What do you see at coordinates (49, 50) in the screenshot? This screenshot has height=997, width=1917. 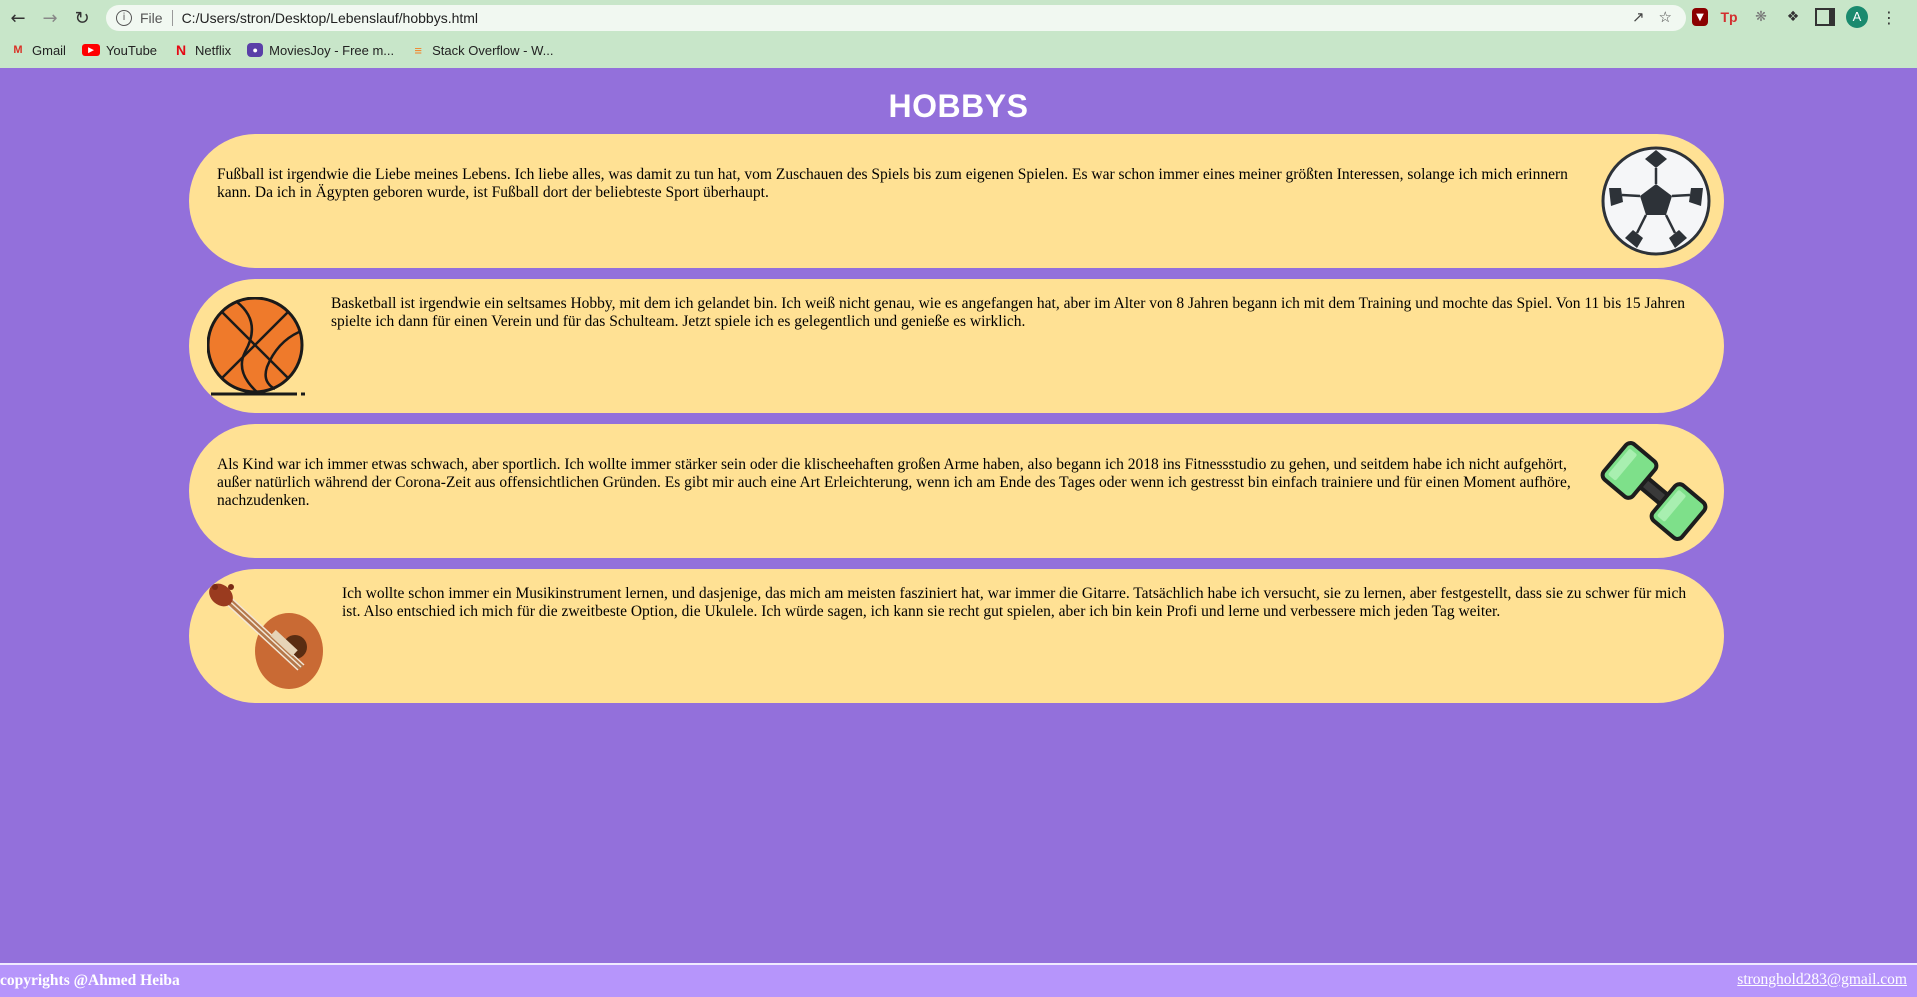 I see `bookmark-label: Gmail` at bounding box center [49, 50].